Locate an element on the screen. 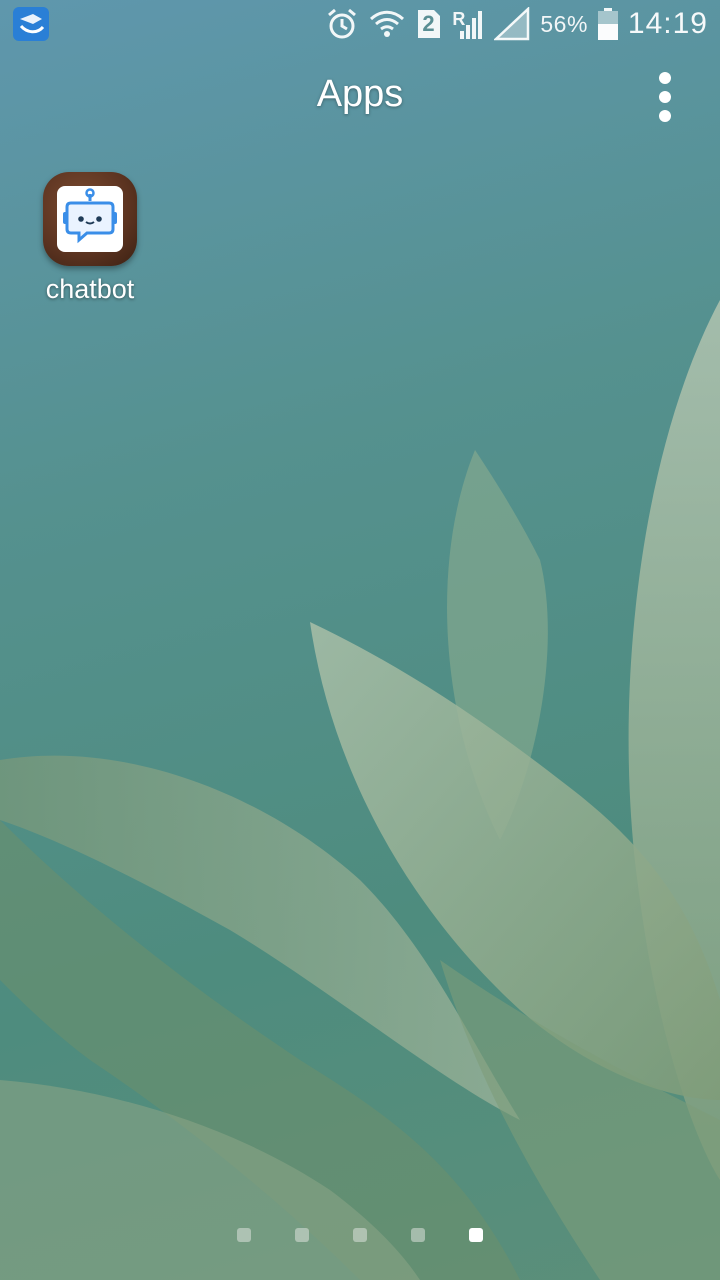  status-clock: 14:19 is located at coordinates (667, 23).